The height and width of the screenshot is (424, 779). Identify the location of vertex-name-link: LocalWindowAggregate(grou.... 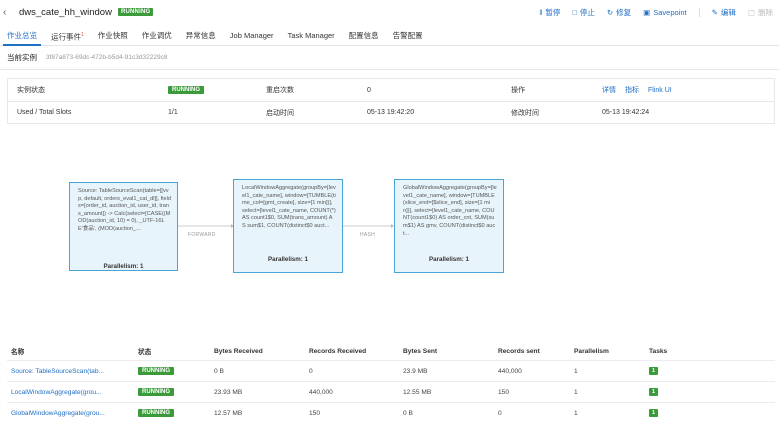
(56, 392).